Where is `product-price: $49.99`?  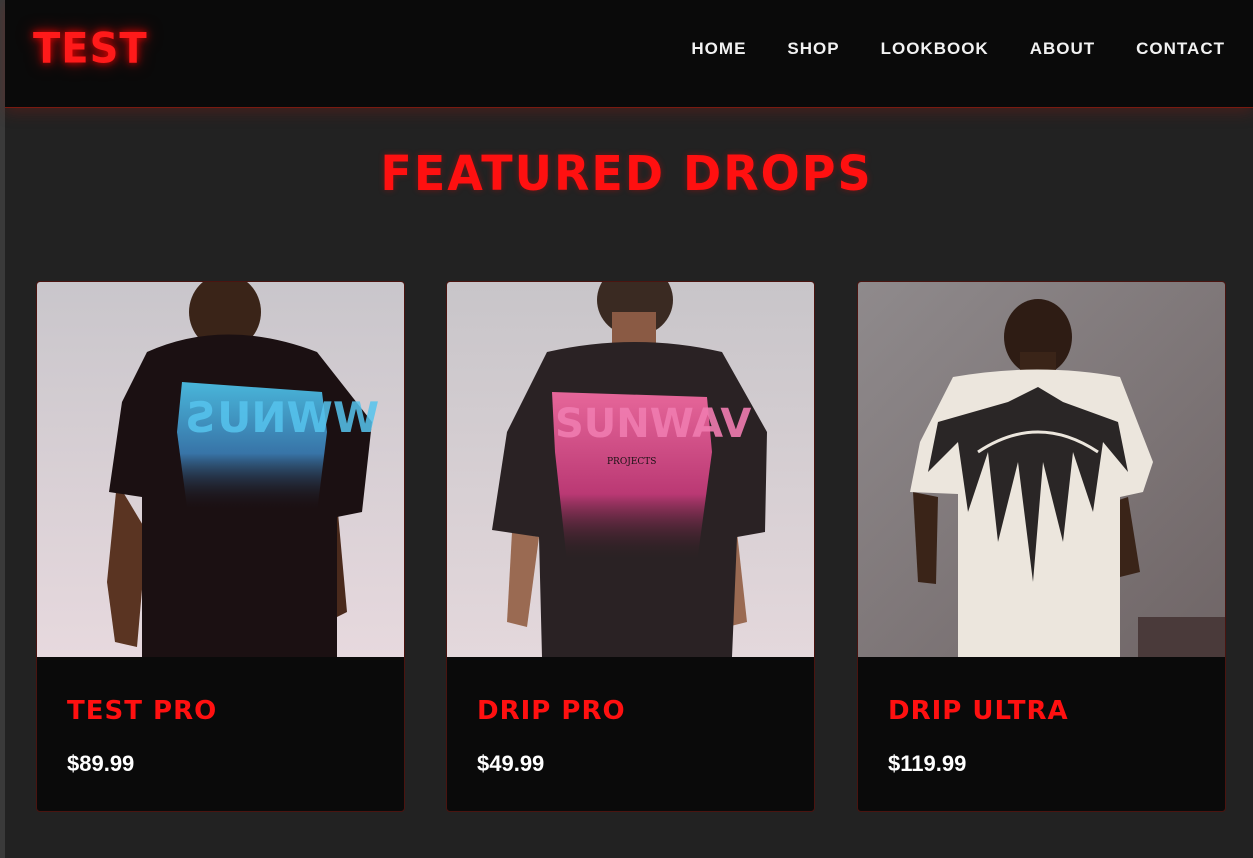
product-price: $49.99 is located at coordinates (511, 763).